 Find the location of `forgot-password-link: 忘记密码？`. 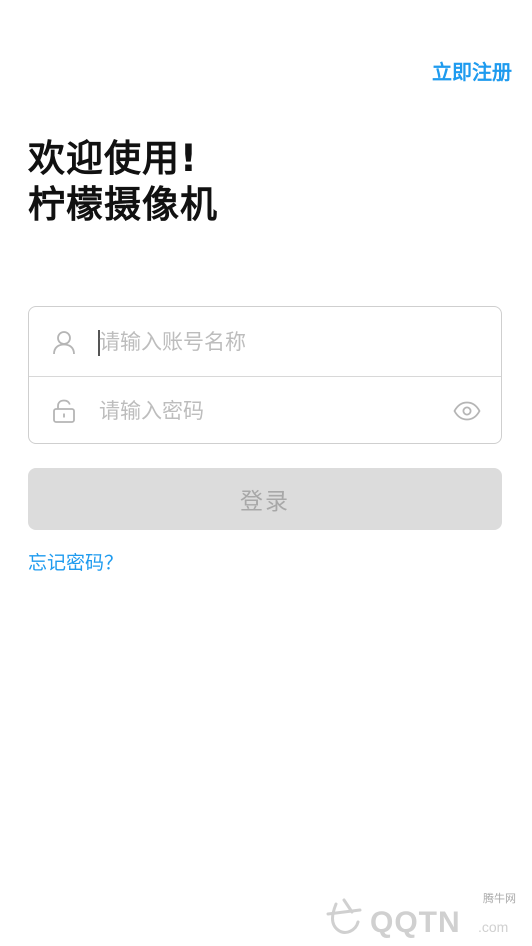

forgot-password-link: 忘记密码？ is located at coordinates (75, 561).